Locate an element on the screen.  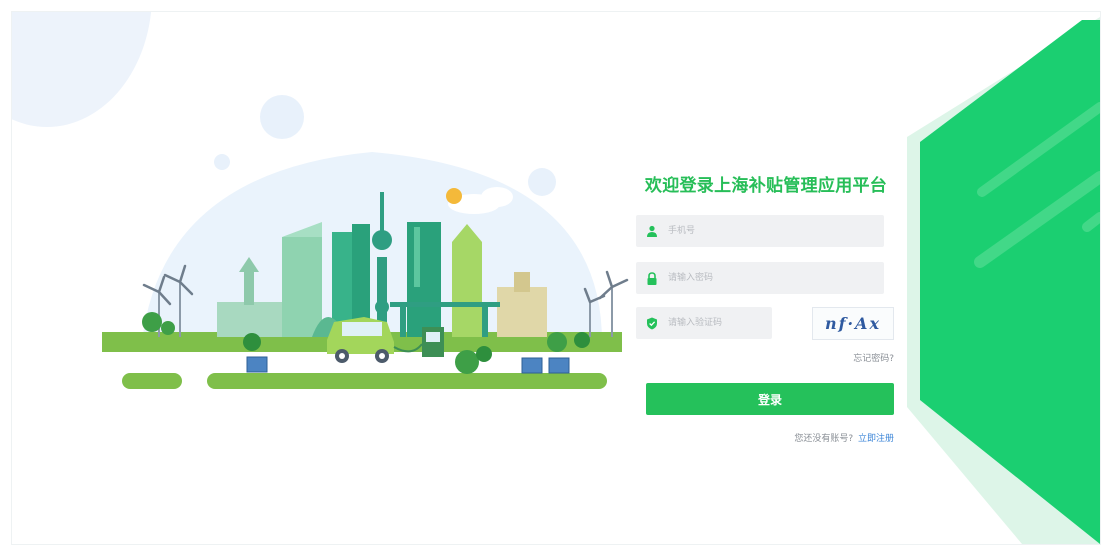
user-icon is located at coordinates (652, 231).